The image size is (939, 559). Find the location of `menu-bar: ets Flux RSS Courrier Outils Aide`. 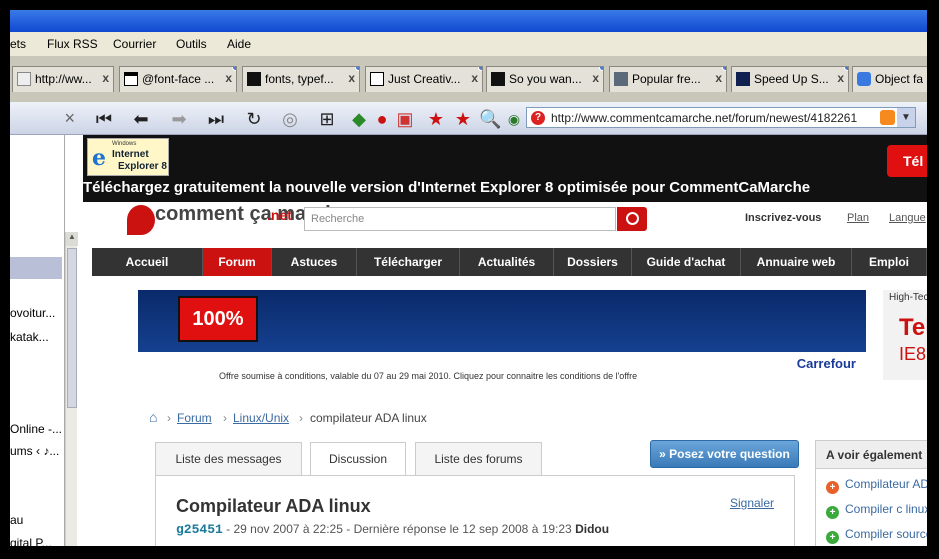

menu-bar: ets Flux RSS Courrier Outils Aide is located at coordinates (468, 44).